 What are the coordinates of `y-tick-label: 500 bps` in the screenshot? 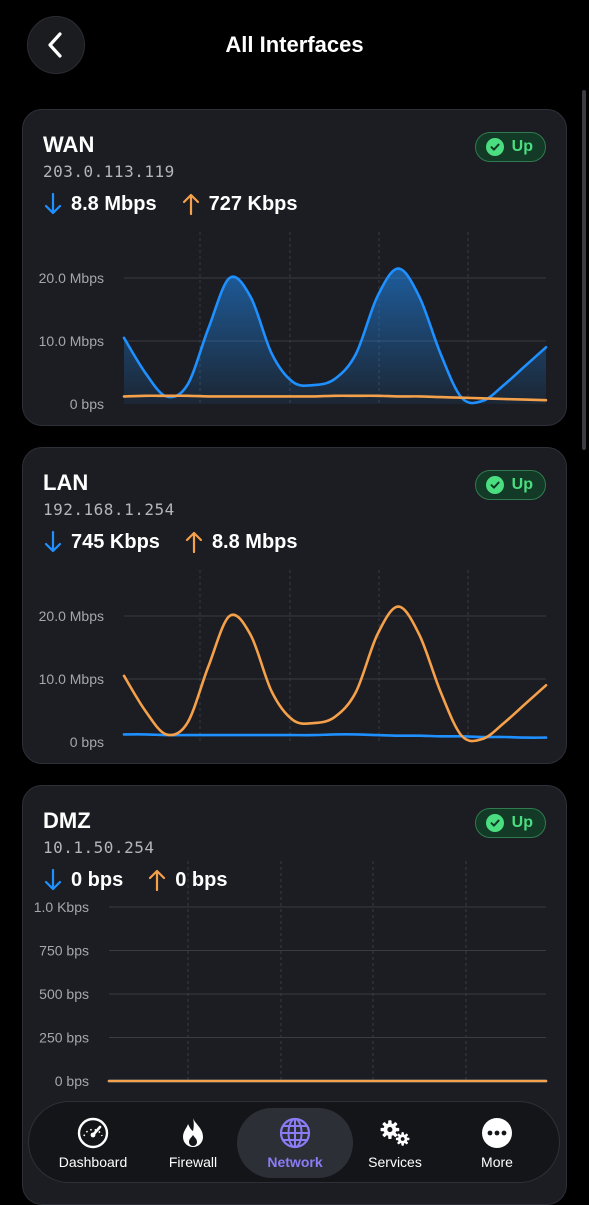 It's located at (64, 994).